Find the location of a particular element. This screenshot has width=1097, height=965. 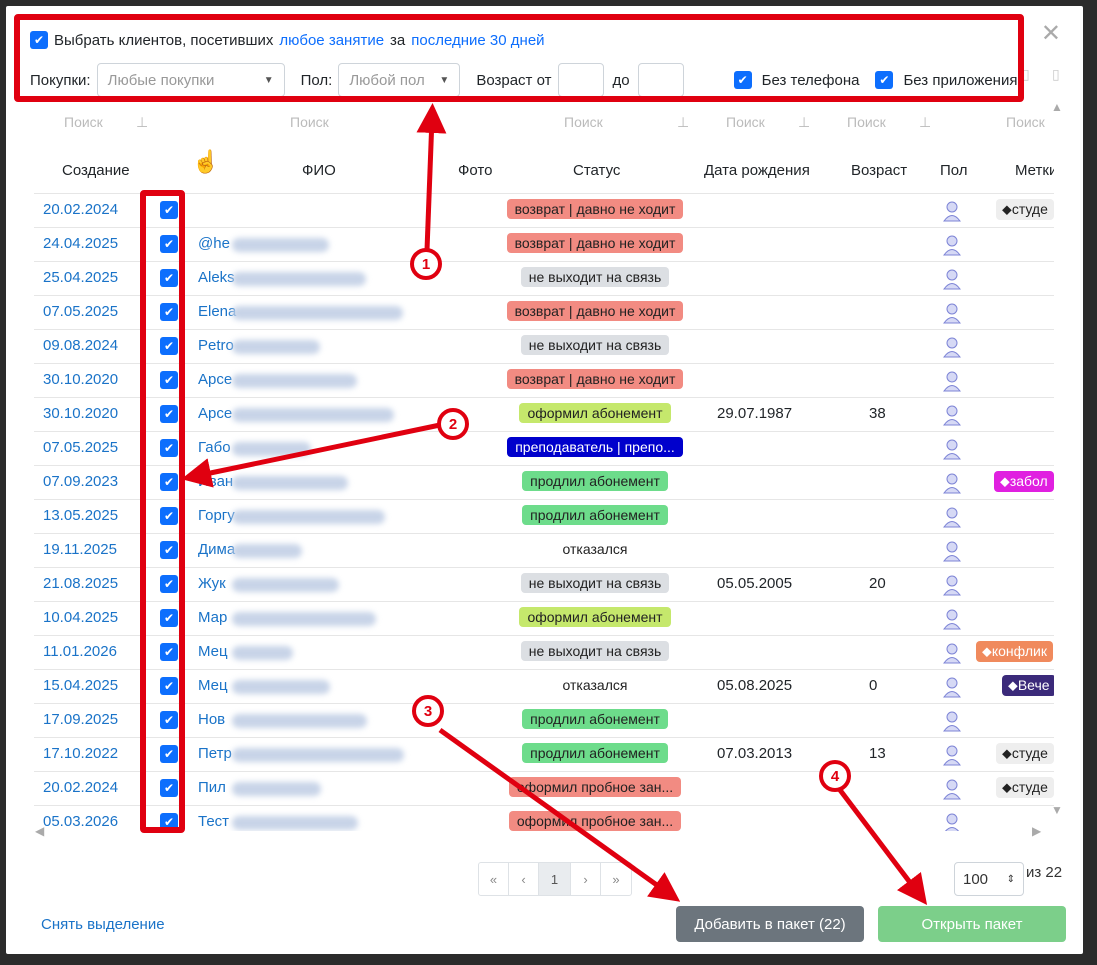

col-name: ФИО is located at coordinates (319, 170).